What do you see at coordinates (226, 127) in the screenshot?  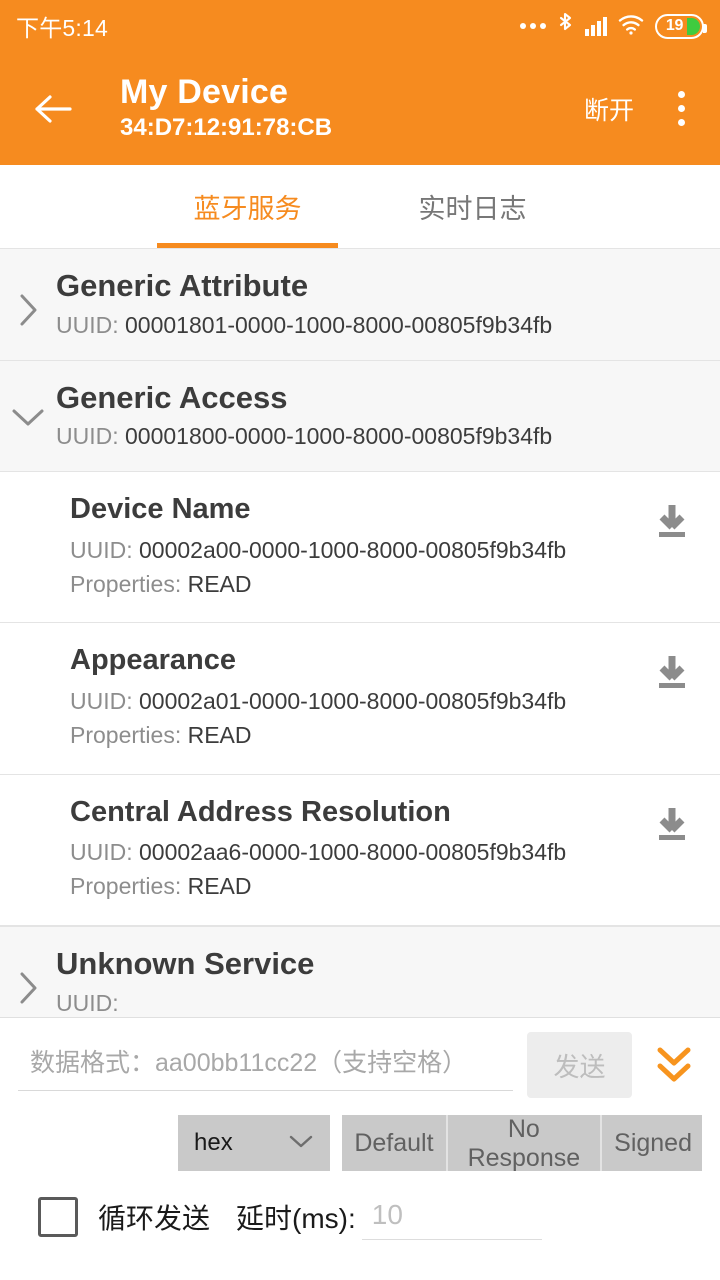 I see `device-mac-address: 34:D7:12:91:78:CB` at bounding box center [226, 127].